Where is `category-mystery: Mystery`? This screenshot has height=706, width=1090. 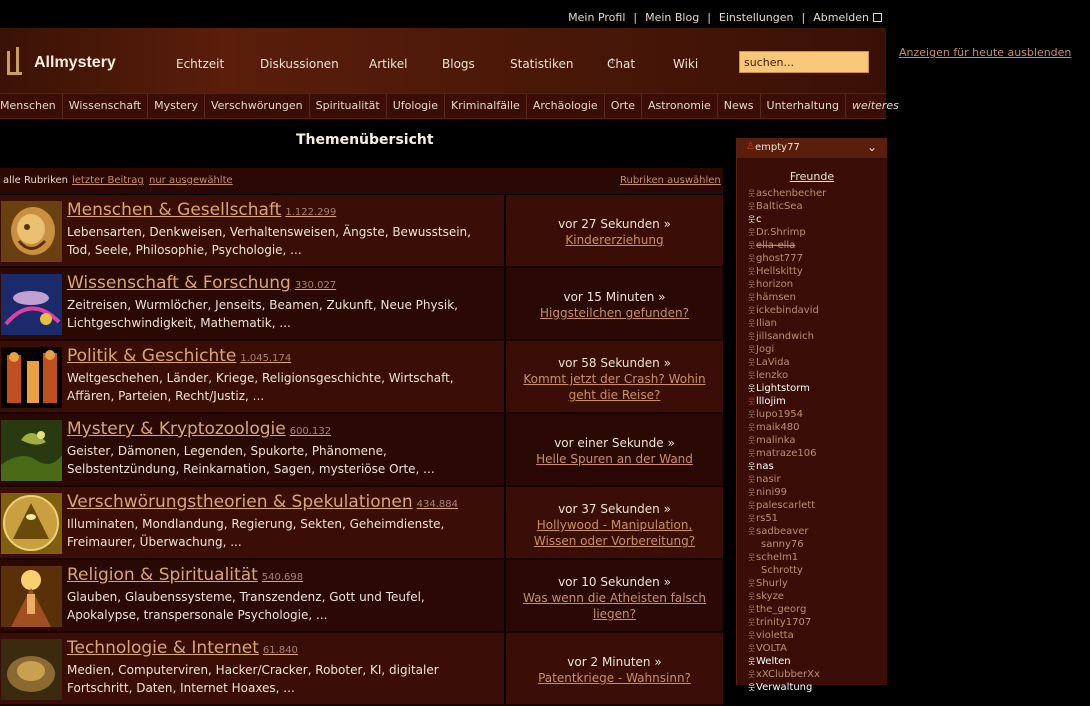 category-mystery: Mystery is located at coordinates (176, 106).